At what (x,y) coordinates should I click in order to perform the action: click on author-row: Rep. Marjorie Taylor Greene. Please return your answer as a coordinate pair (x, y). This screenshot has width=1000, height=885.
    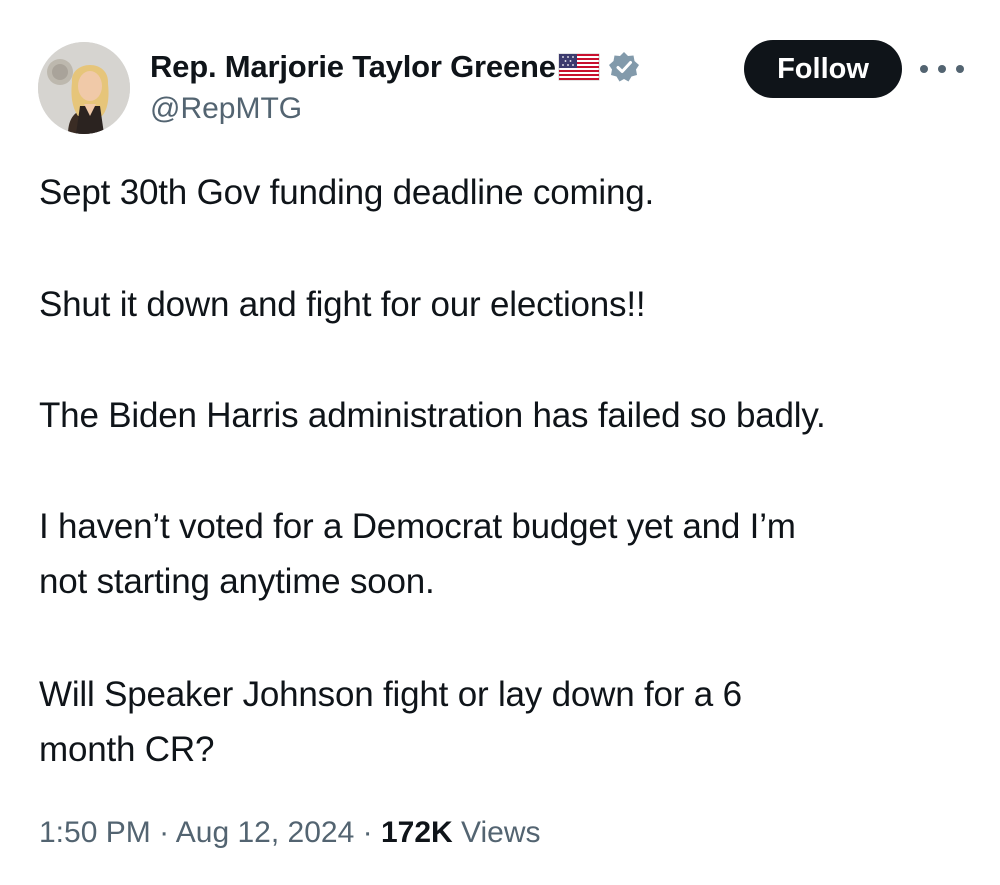
    Looking at the image, I should click on (395, 67).